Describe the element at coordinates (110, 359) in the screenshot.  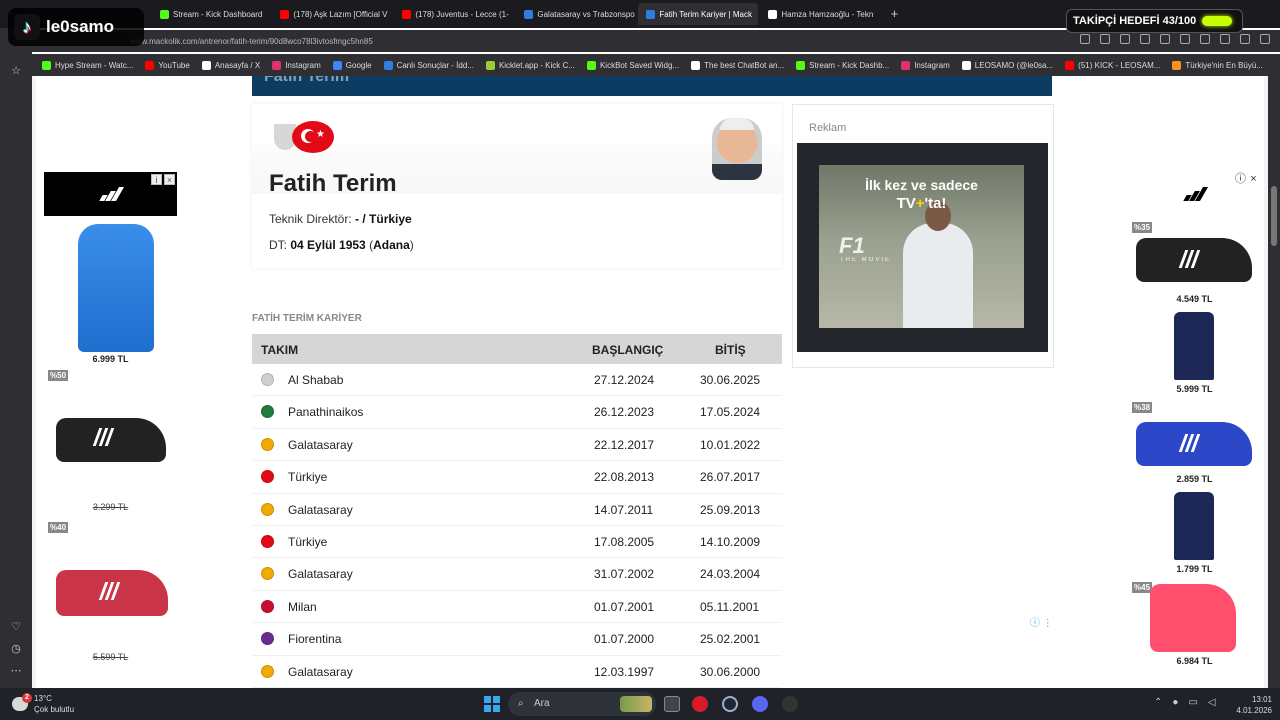
I see `product-price: 6.999 TL` at that location.